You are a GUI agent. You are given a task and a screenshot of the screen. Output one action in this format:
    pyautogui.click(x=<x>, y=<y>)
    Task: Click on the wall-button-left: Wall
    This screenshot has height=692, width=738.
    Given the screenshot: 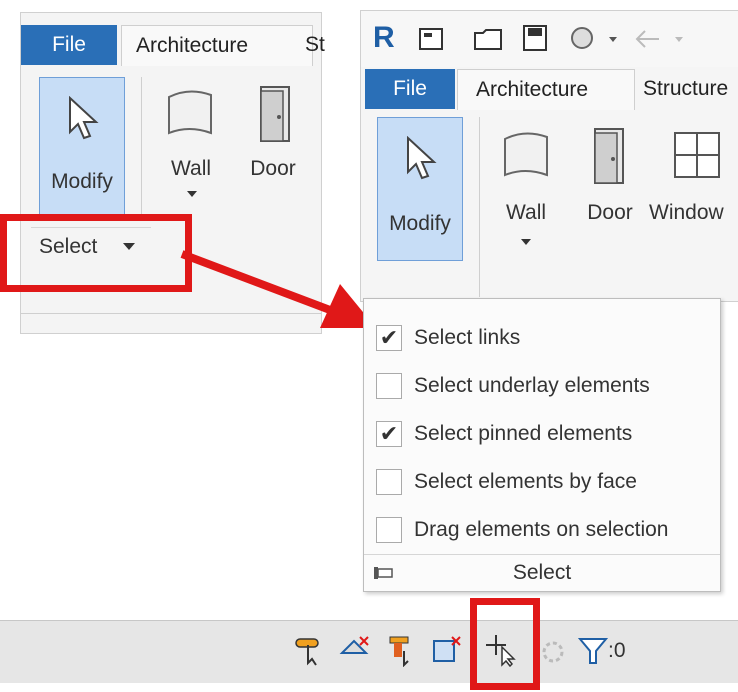 What is the action you would take?
    pyautogui.click(x=191, y=147)
    